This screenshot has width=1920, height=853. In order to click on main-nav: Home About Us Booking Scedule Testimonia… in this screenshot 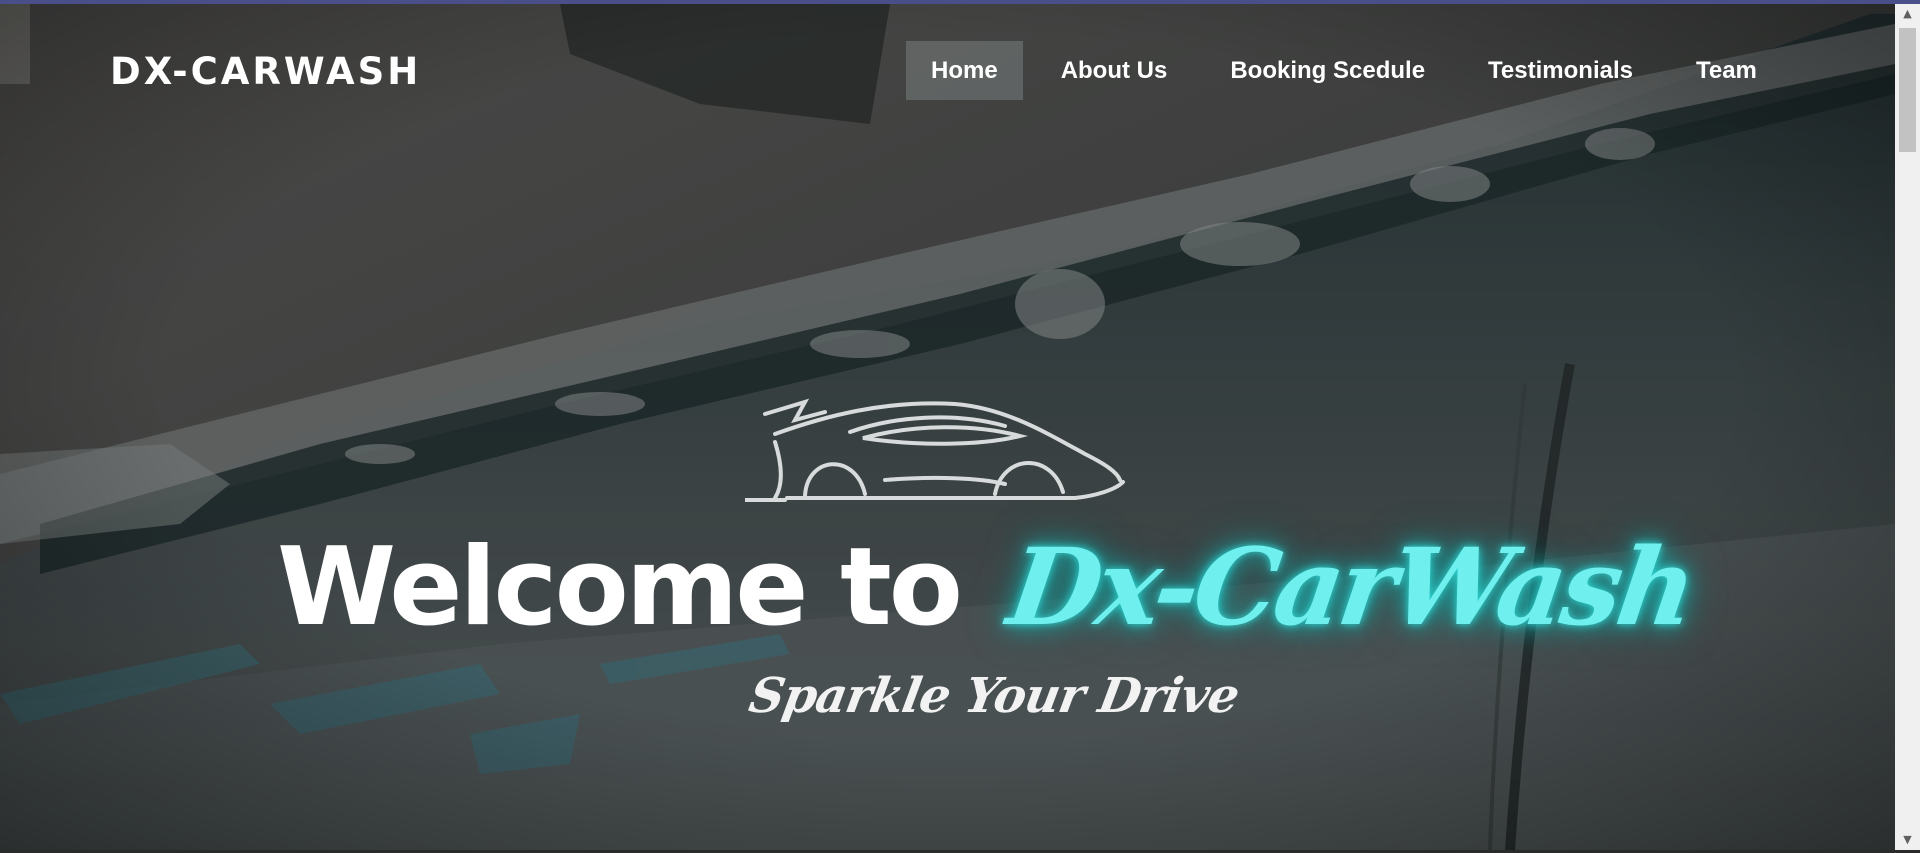, I will do `click(1350, 70)`.